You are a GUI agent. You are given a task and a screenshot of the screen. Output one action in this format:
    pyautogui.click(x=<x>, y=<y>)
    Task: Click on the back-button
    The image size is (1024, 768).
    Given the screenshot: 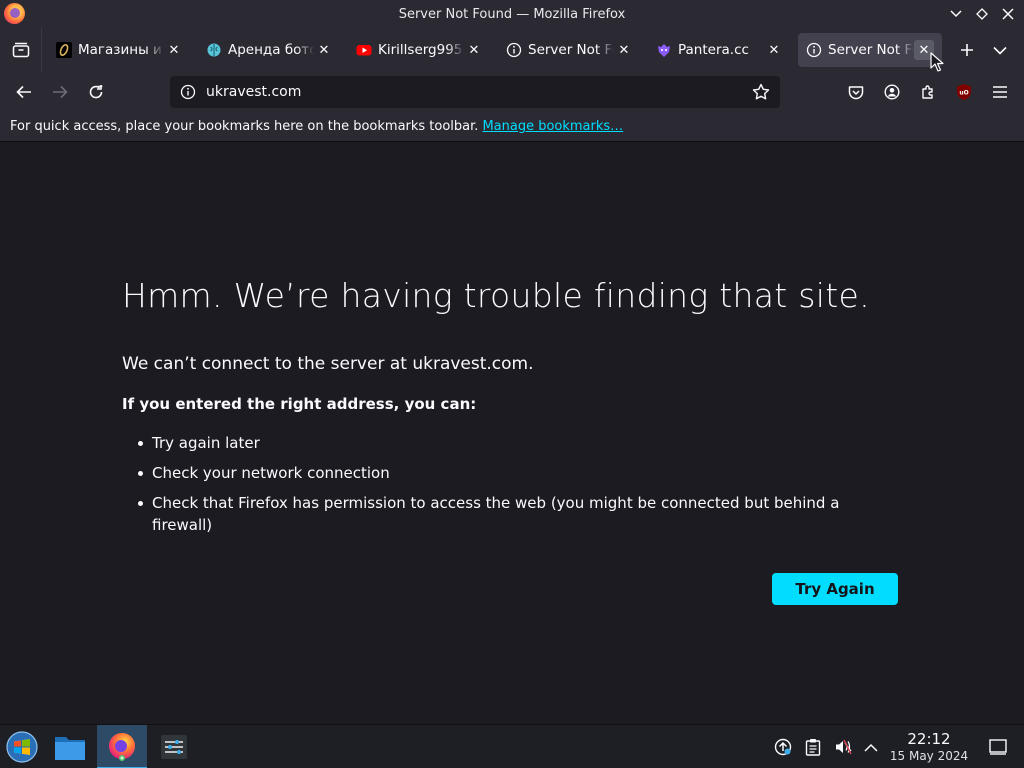 What is the action you would take?
    pyautogui.click(x=24, y=92)
    